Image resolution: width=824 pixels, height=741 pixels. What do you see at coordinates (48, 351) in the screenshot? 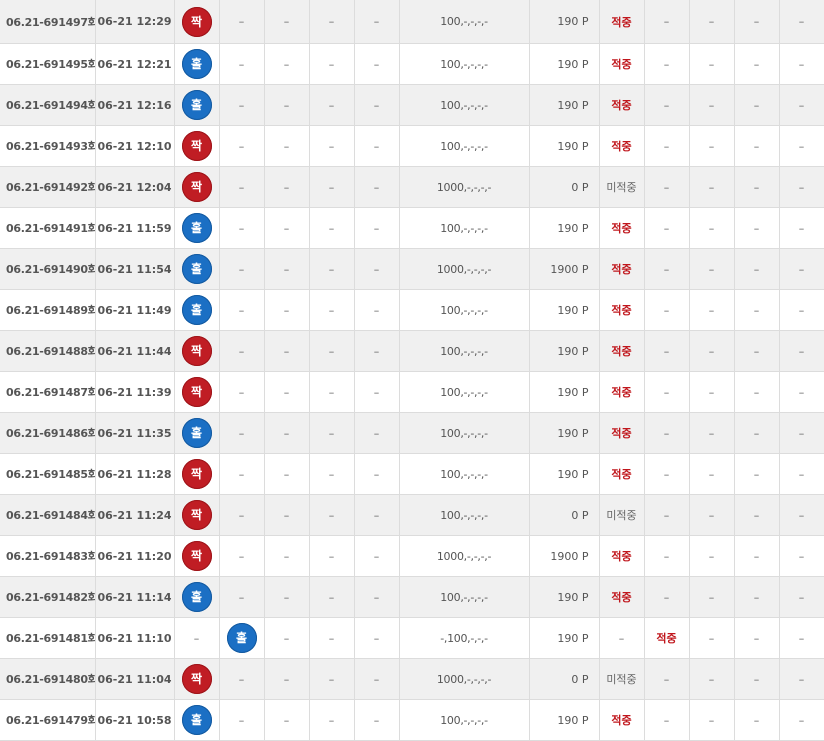
I see `round-number: 06.21-691488회` at bounding box center [48, 351].